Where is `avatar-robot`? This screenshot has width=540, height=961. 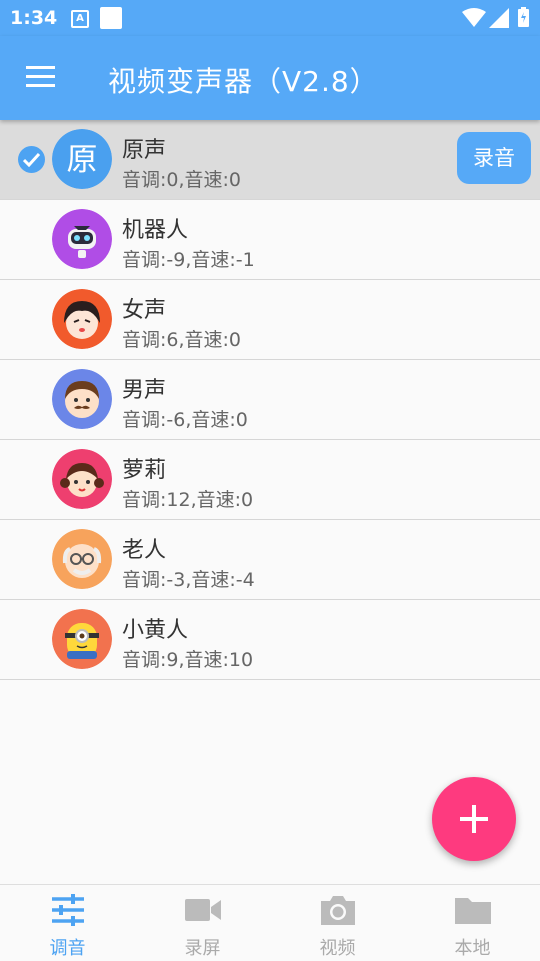 avatar-robot is located at coordinates (82, 239).